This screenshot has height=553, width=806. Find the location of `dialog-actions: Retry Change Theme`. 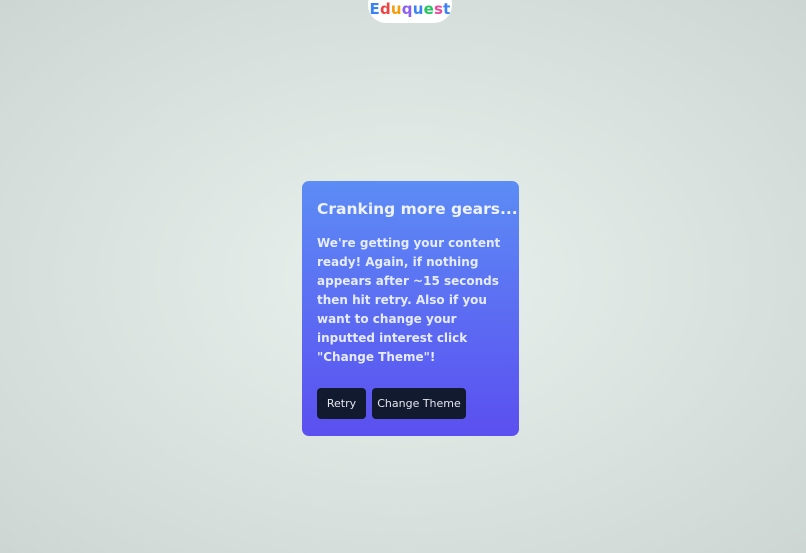

dialog-actions: Retry Change Theme is located at coordinates (391, 403).